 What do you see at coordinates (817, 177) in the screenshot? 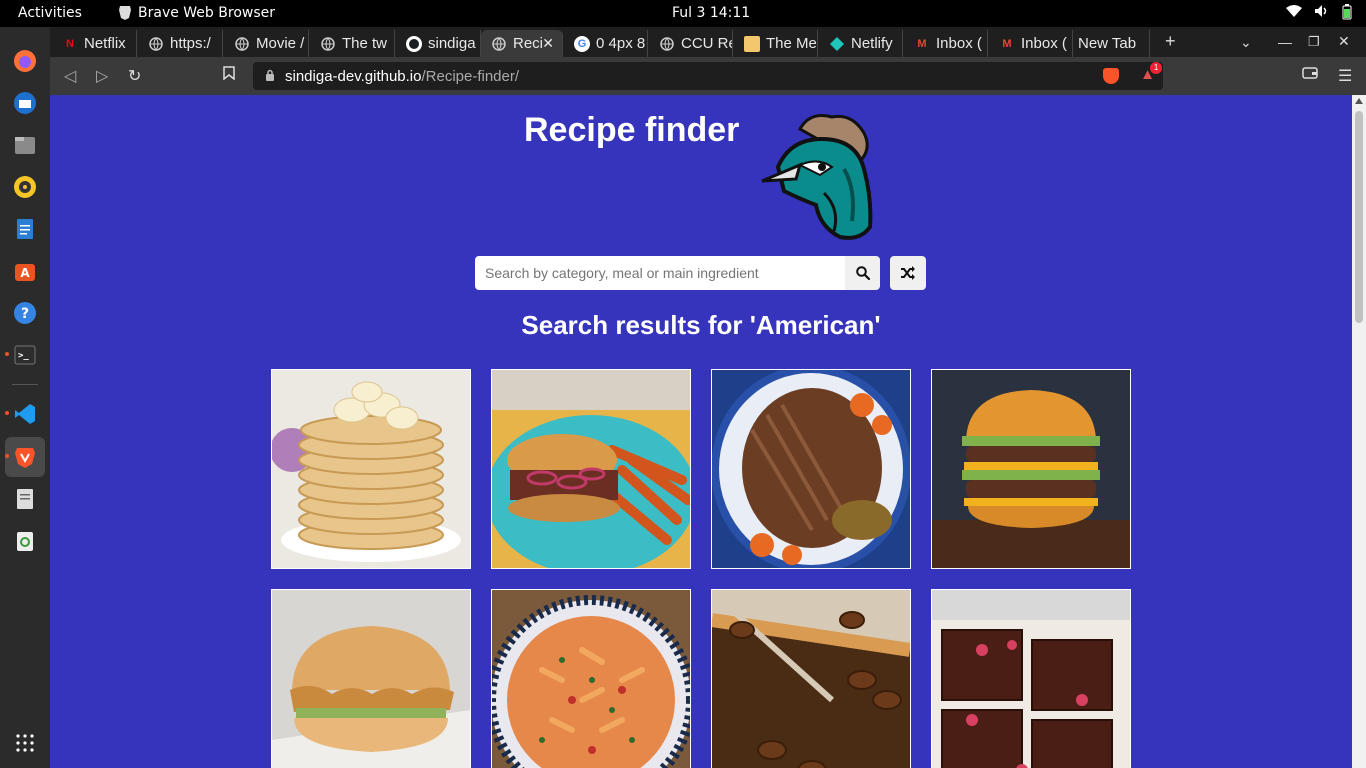
I see `chanticleer-logo-icon` at bounding box center [817, 177].